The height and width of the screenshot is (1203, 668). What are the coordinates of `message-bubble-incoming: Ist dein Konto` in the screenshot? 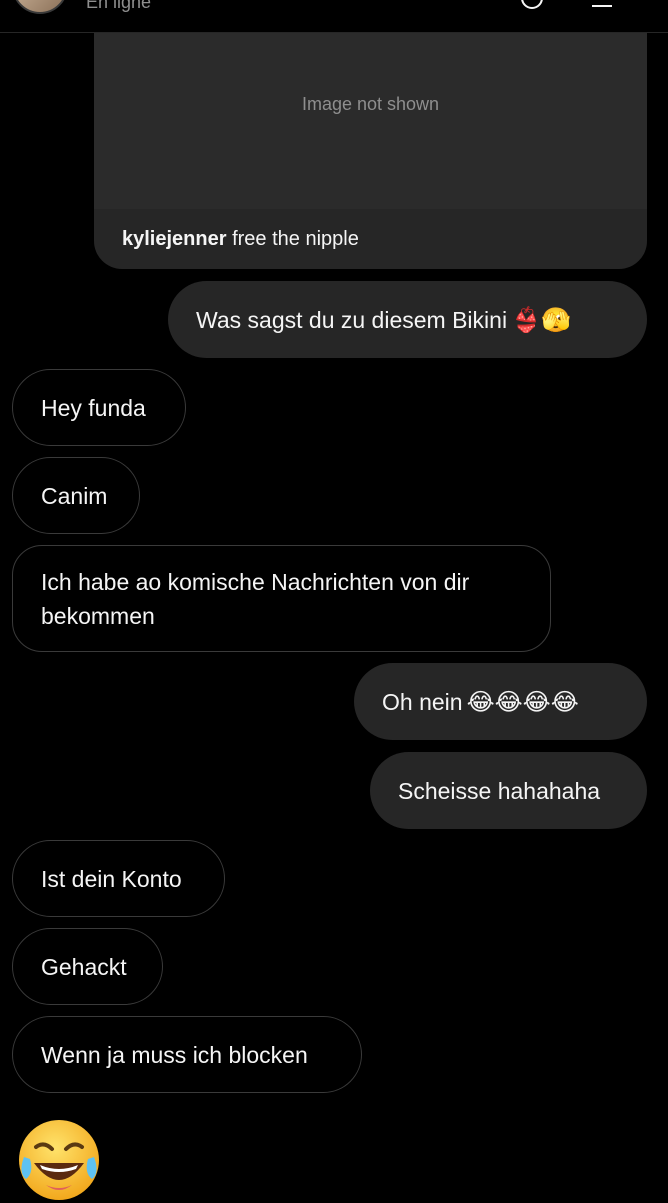 It's located at (118, 878).